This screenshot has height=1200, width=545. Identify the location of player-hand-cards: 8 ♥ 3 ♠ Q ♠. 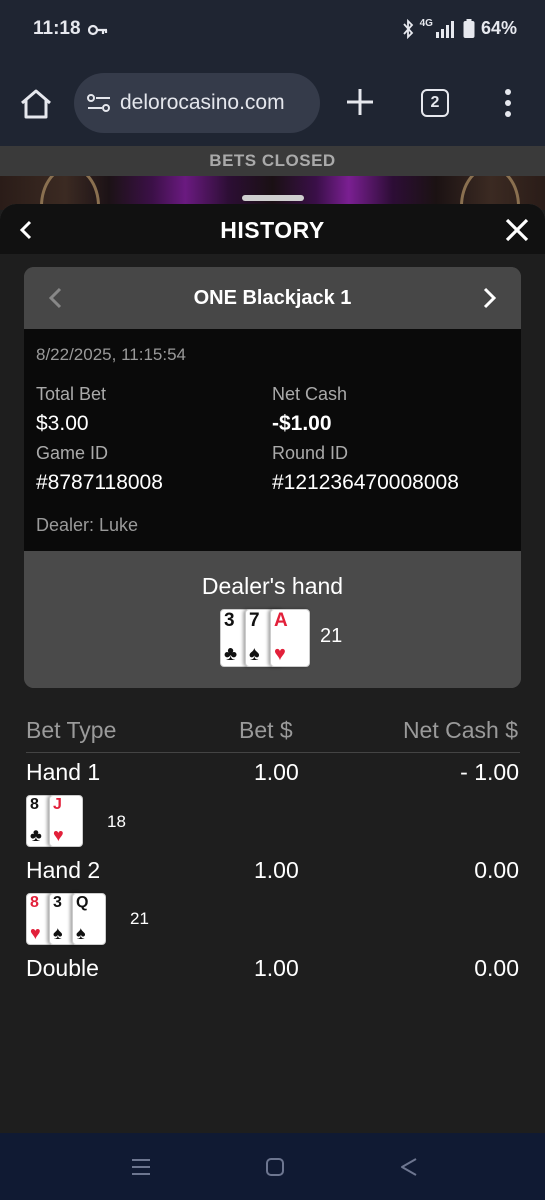
(76, 919).